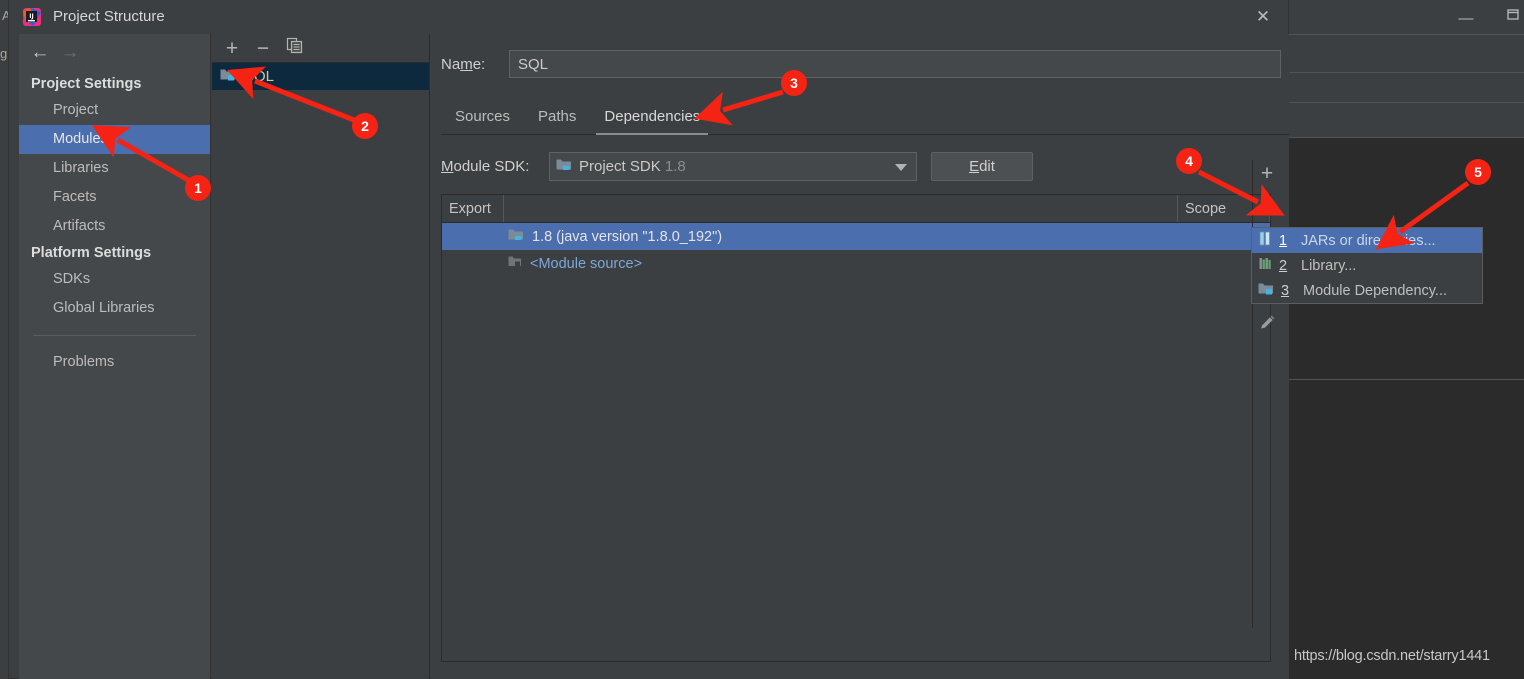 The width and height of the screenshot is (1524, 679). I want to click on tab-paths: Paths, so click(557, 121).